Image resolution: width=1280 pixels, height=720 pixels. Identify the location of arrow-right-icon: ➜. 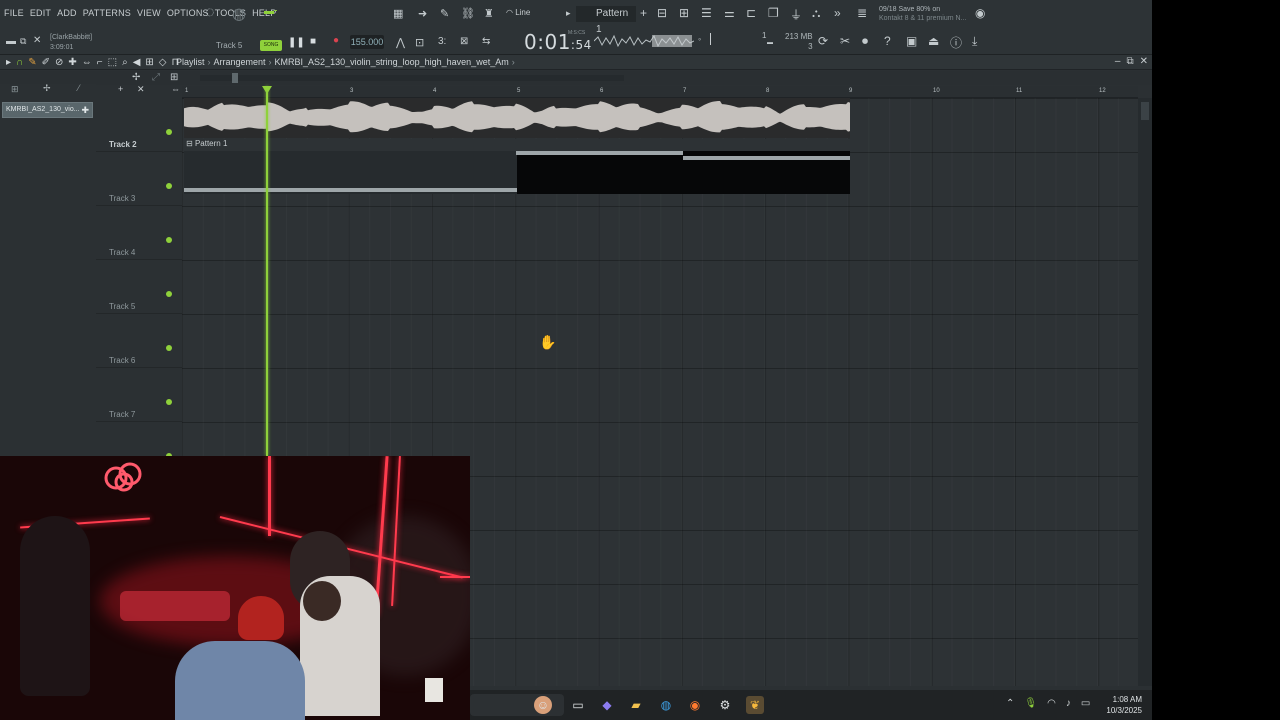
(422, 13).